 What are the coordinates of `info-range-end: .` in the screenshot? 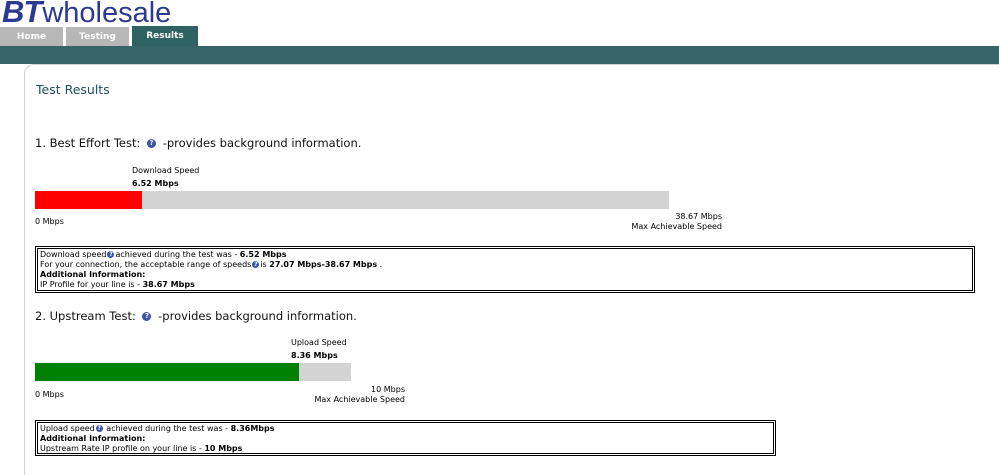 It's located at (380, 264).